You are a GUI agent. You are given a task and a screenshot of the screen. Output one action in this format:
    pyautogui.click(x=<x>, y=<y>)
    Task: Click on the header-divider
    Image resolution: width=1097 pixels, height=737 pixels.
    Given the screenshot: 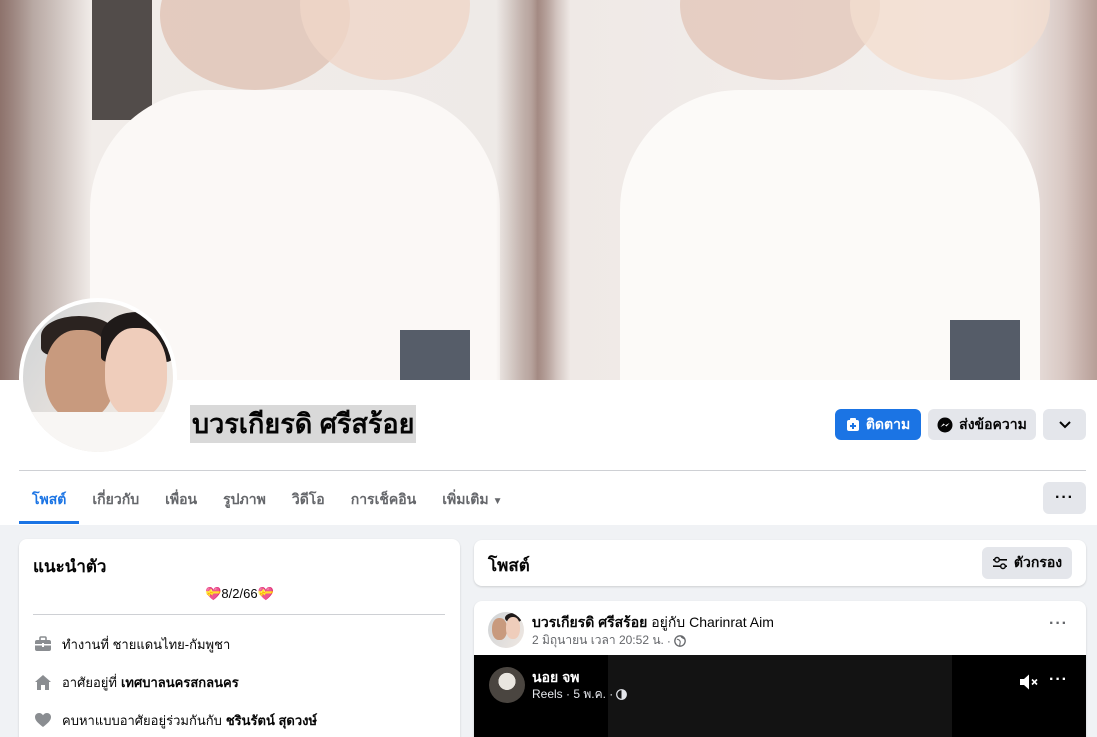 What is the action you would take?
    pyautogui.click(x=552, y=470)
    